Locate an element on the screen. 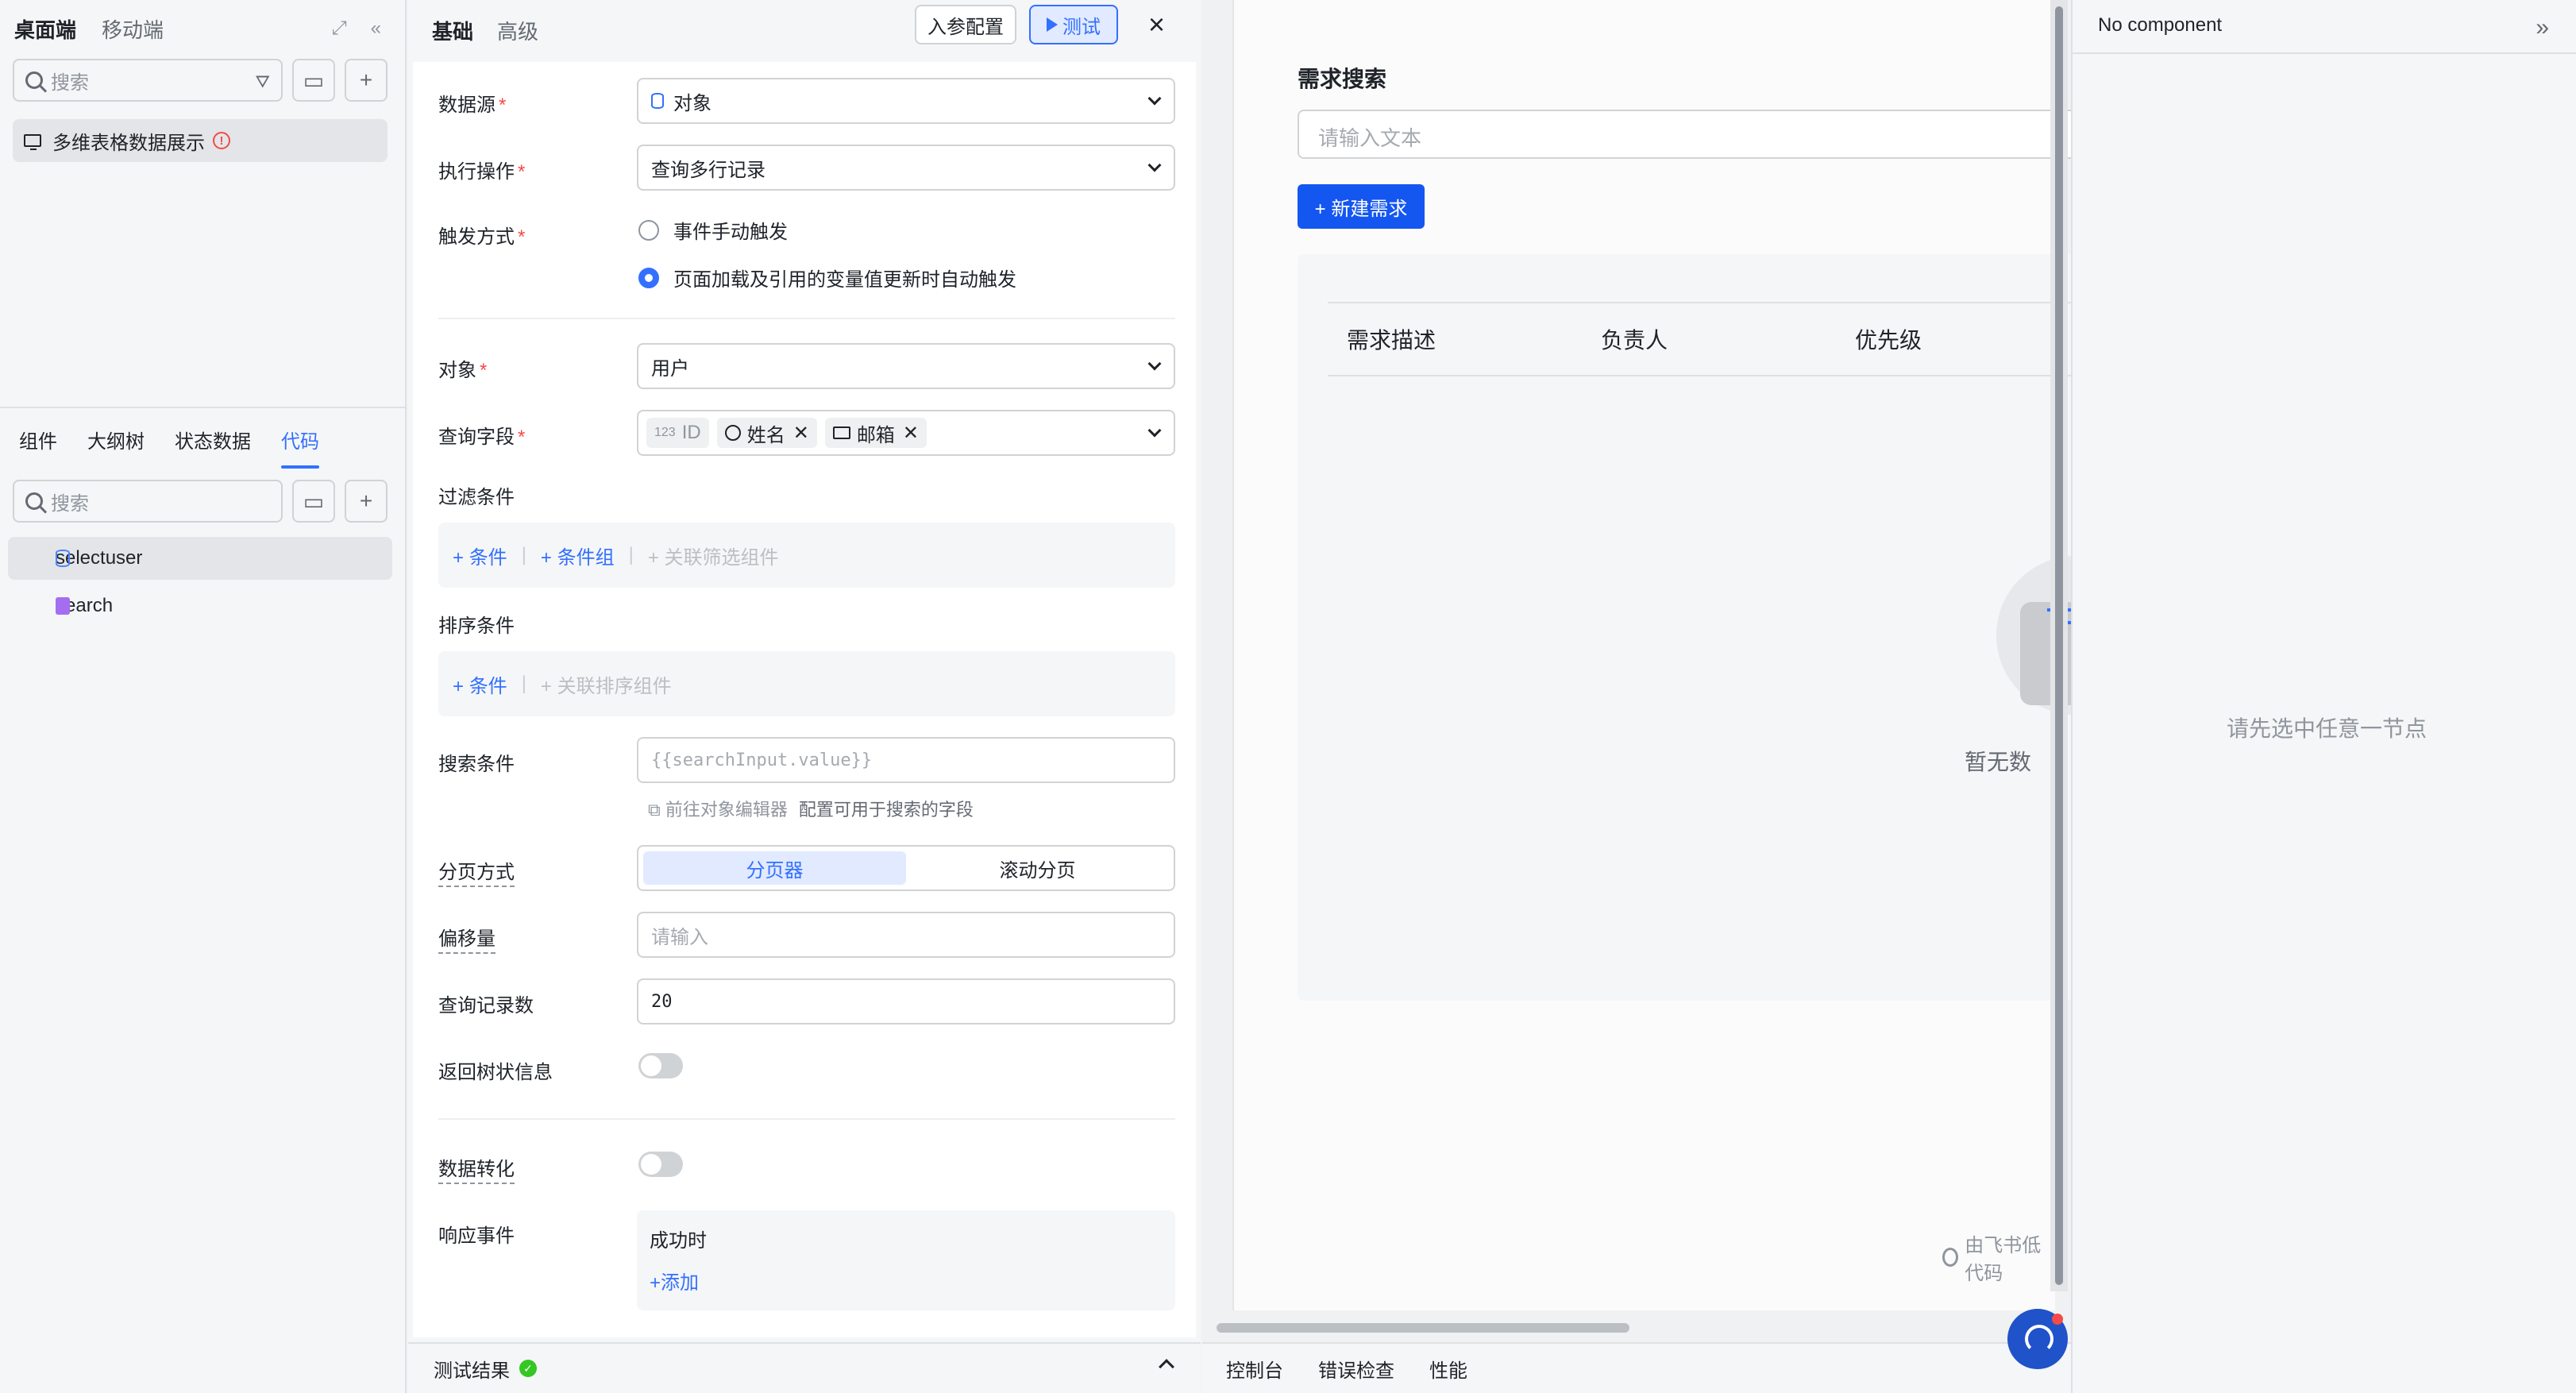 The image size is (2576, 1393). trigger-label: 触发方式 * is located at coordinates (482, 237).